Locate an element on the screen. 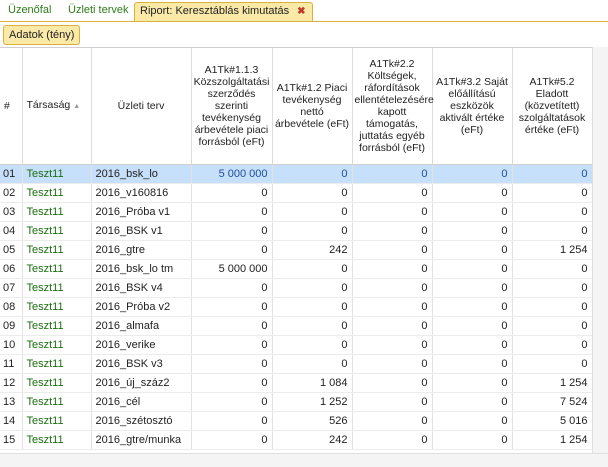 The height and width of the screenshot is (467, 608). vertical-scrollbar is located at coordinates (600, 250).